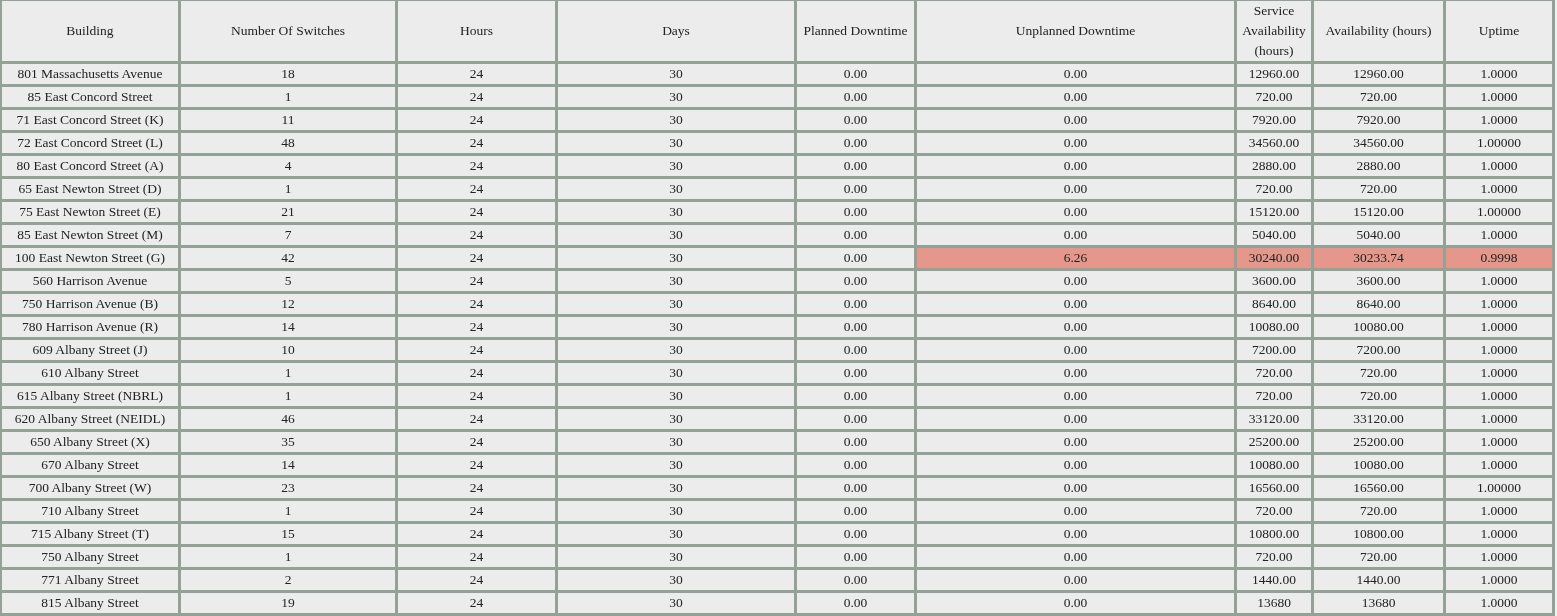 The width and height of the screenshot is (1557, 616). Describe the element at coordinates (1274, 143) in the screenshot. I see `table-cell: 34560.00` at that location.